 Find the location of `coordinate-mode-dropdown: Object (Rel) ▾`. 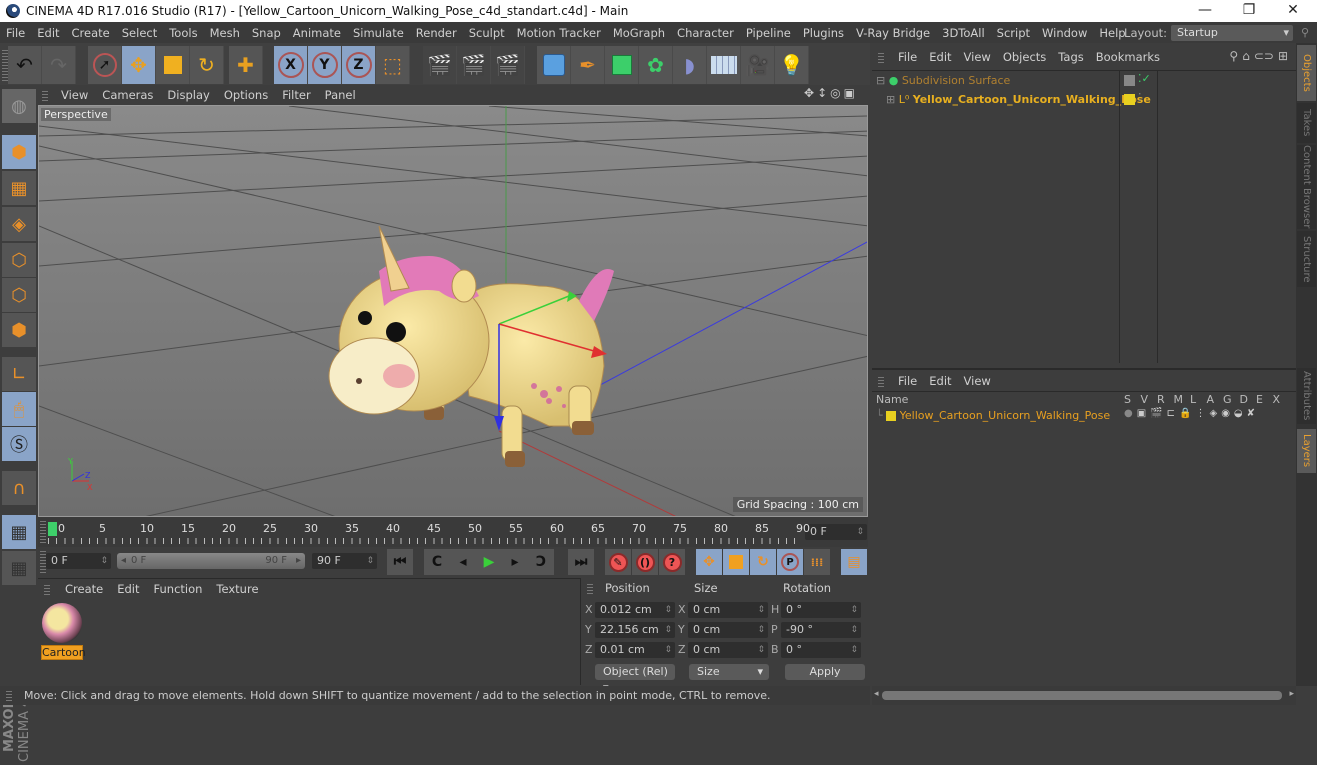

coordinate-mode-dropdown: Object (Rel) ▾ is located at coordinates (635, 679).